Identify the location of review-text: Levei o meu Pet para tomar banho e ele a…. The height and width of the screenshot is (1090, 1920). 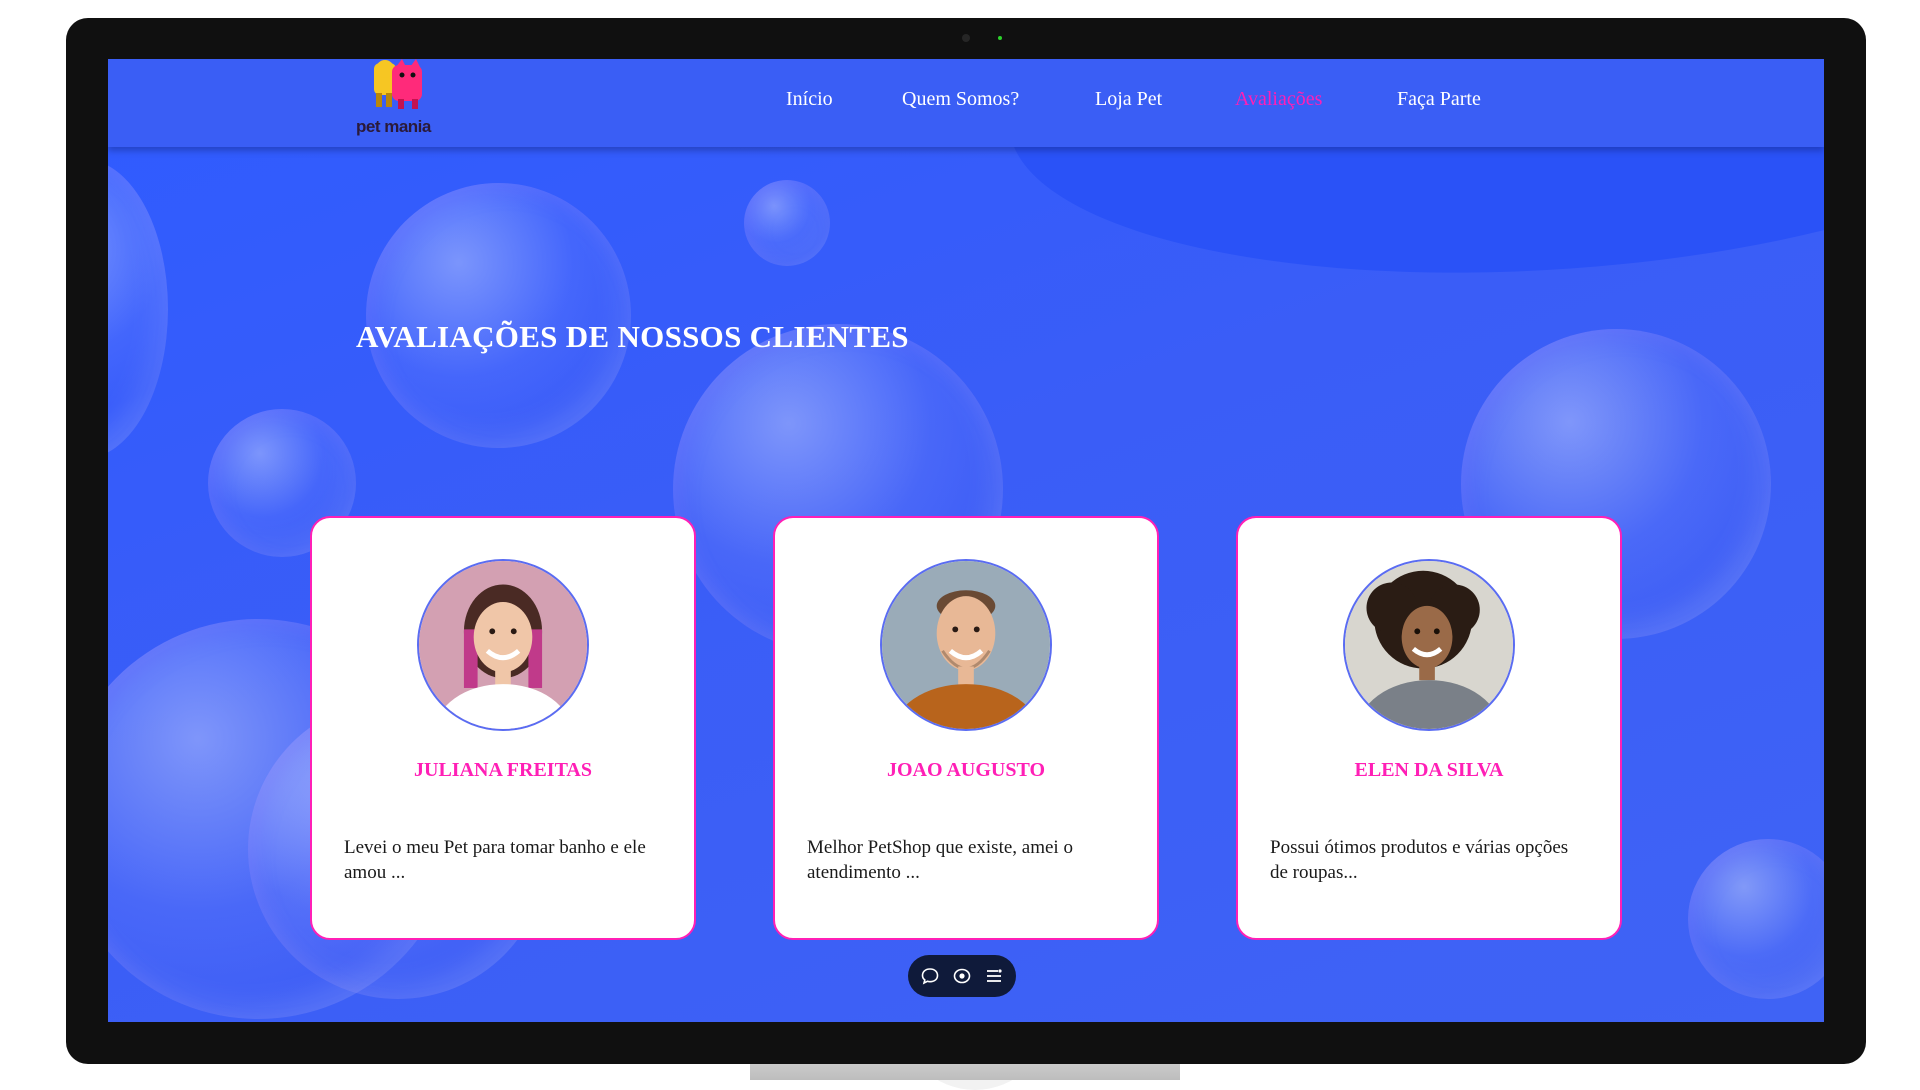
(495, 860).